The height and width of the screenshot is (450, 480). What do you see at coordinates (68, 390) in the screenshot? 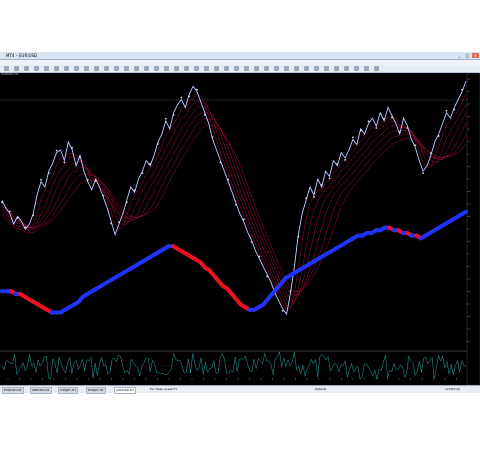
I see `chart-tab: USDJPY,H1` at bounding box center [68, 390].